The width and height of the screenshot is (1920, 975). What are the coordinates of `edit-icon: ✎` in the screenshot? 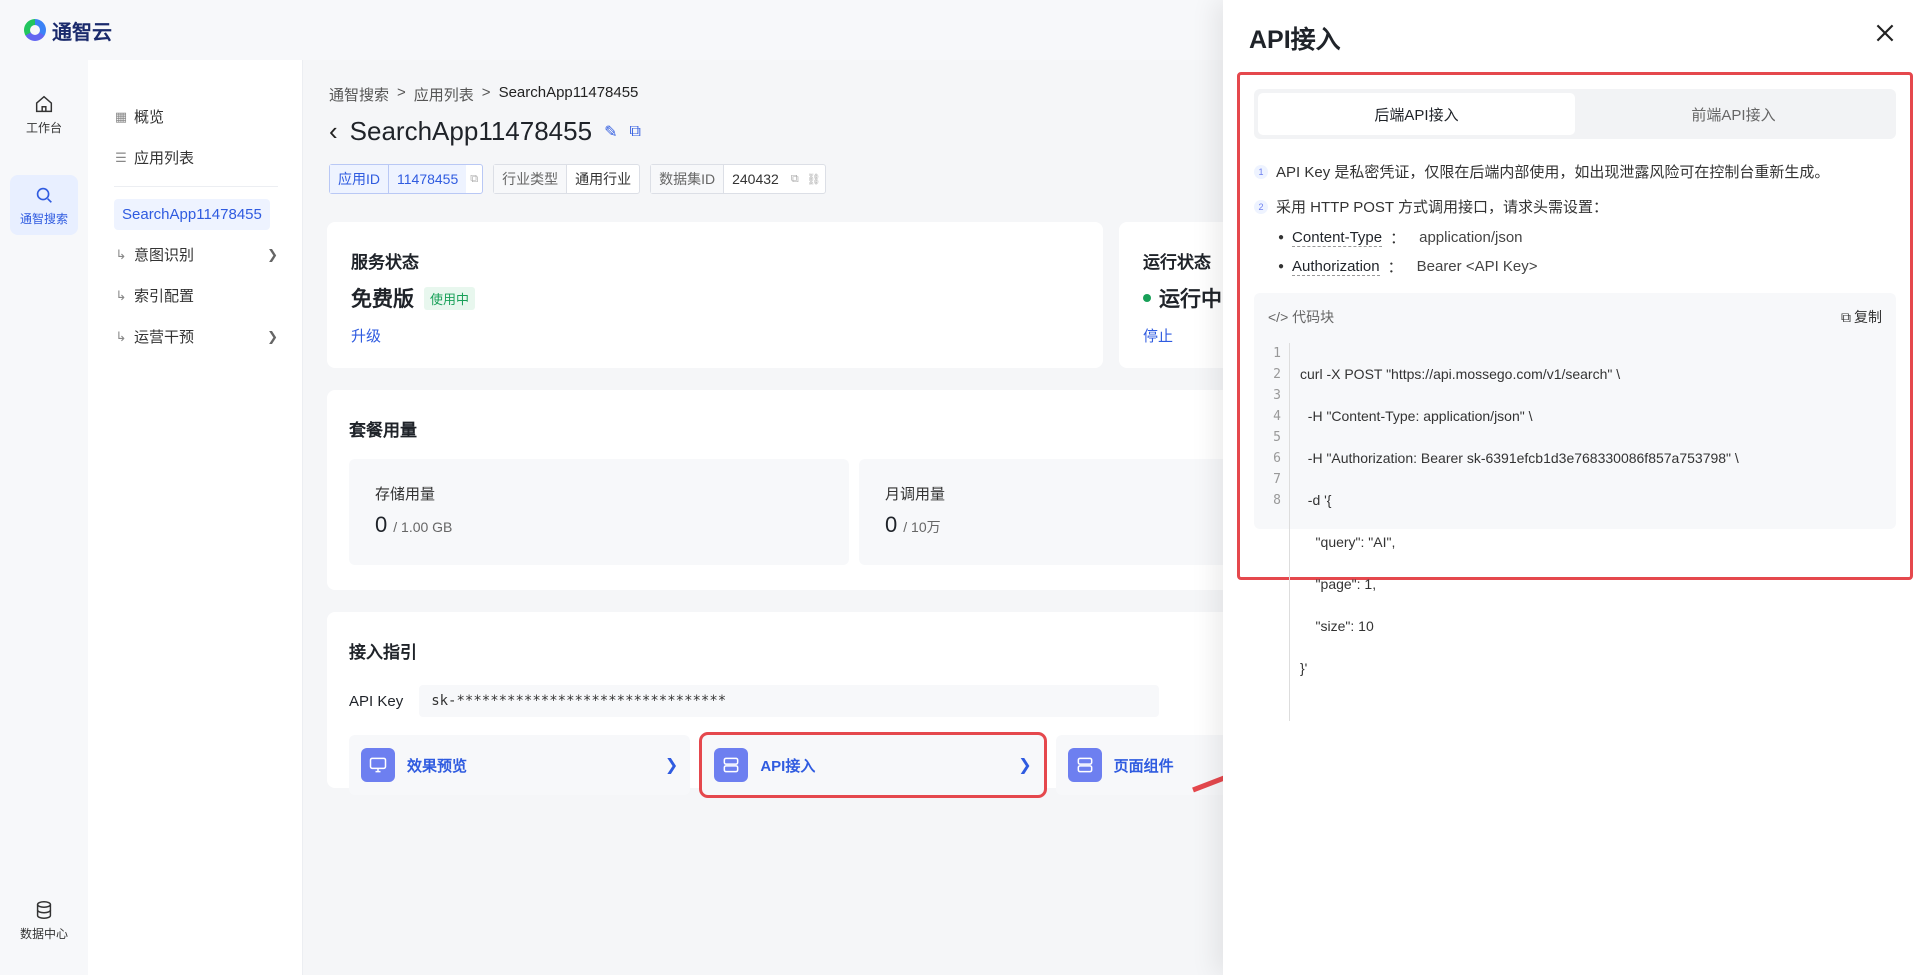 It's located at (610, 132).